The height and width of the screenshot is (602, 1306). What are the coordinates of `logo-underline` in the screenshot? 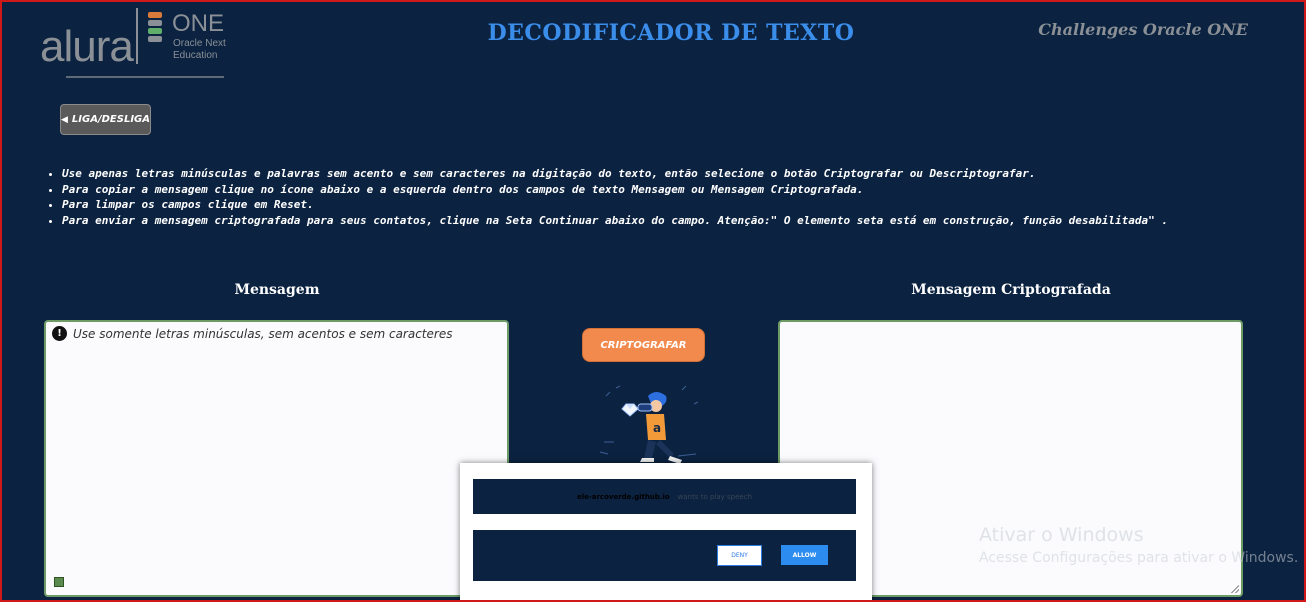 It's located at (145, 77).